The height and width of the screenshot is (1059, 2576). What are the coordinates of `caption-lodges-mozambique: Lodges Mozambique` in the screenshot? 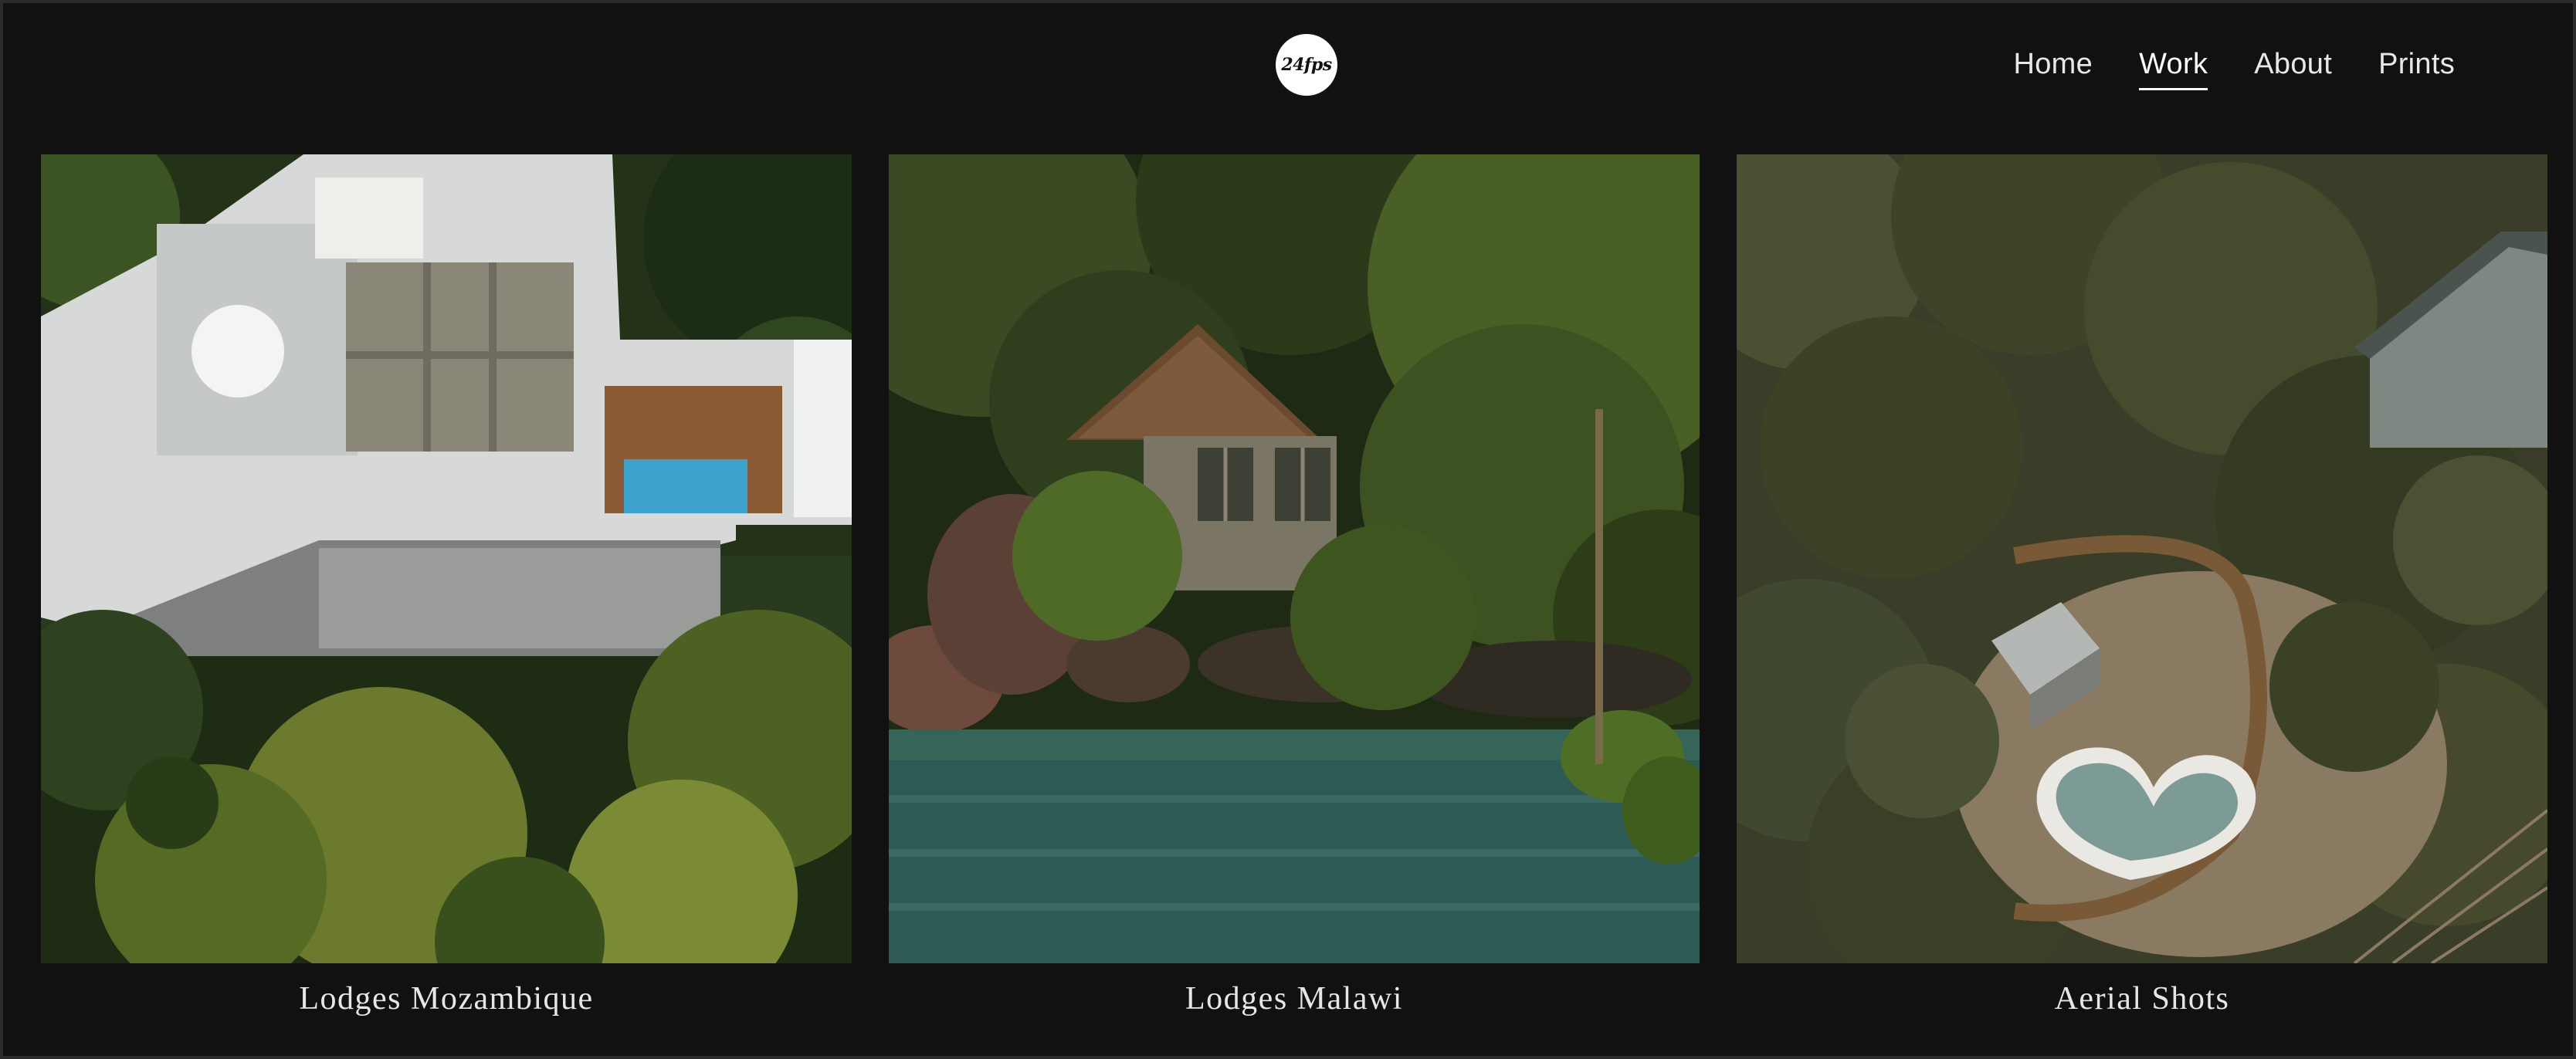 It's located at (446, 998).